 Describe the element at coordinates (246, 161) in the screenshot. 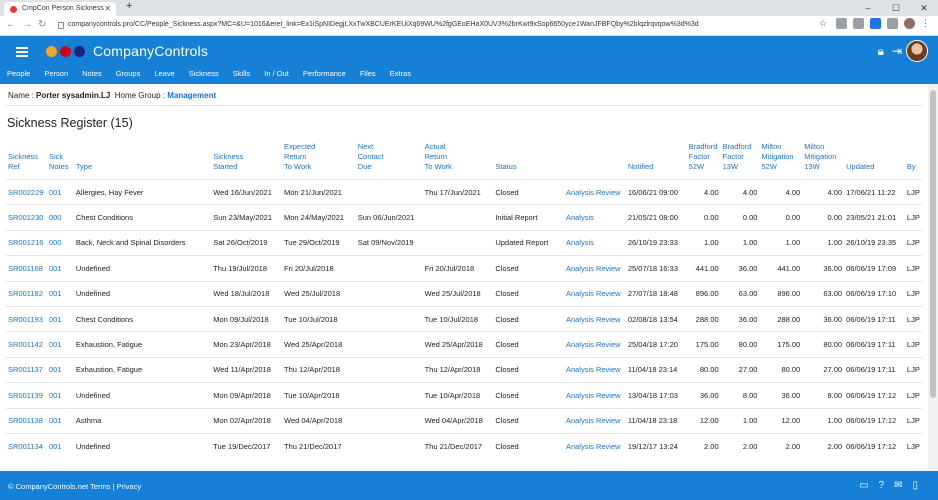

I see `column-header-sickness-started: Sickness Started` at that location.